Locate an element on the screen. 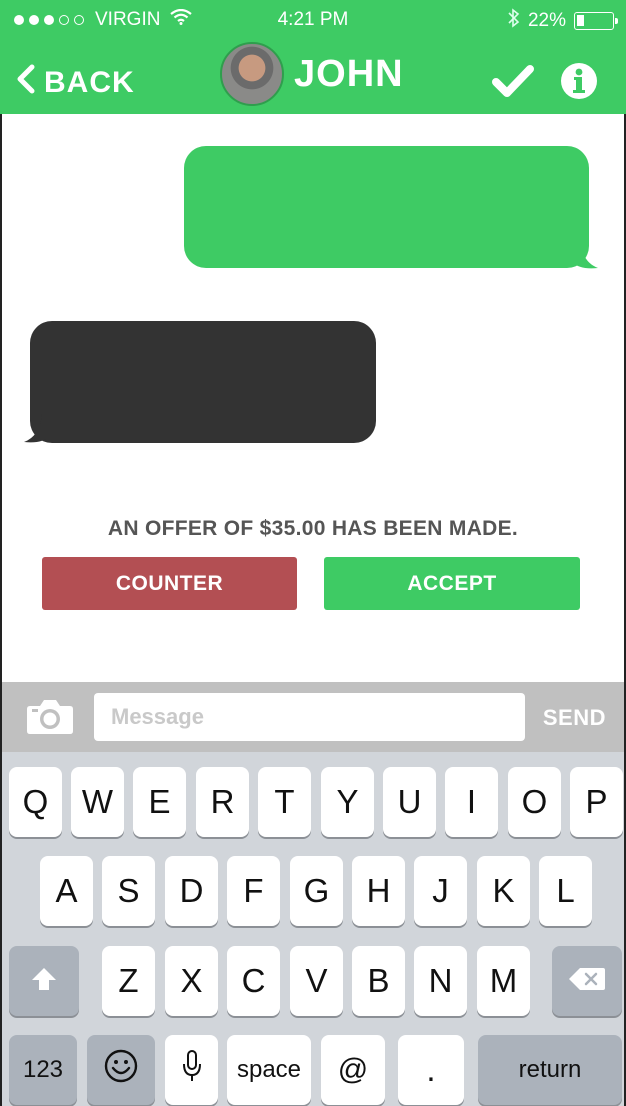  key-f: F is located at coordinates (253, 891).